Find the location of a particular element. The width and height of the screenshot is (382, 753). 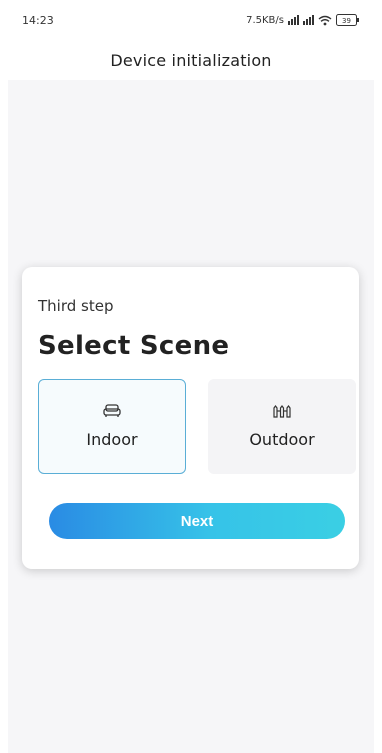

wifi-icon is located at coordinates (325, 20).